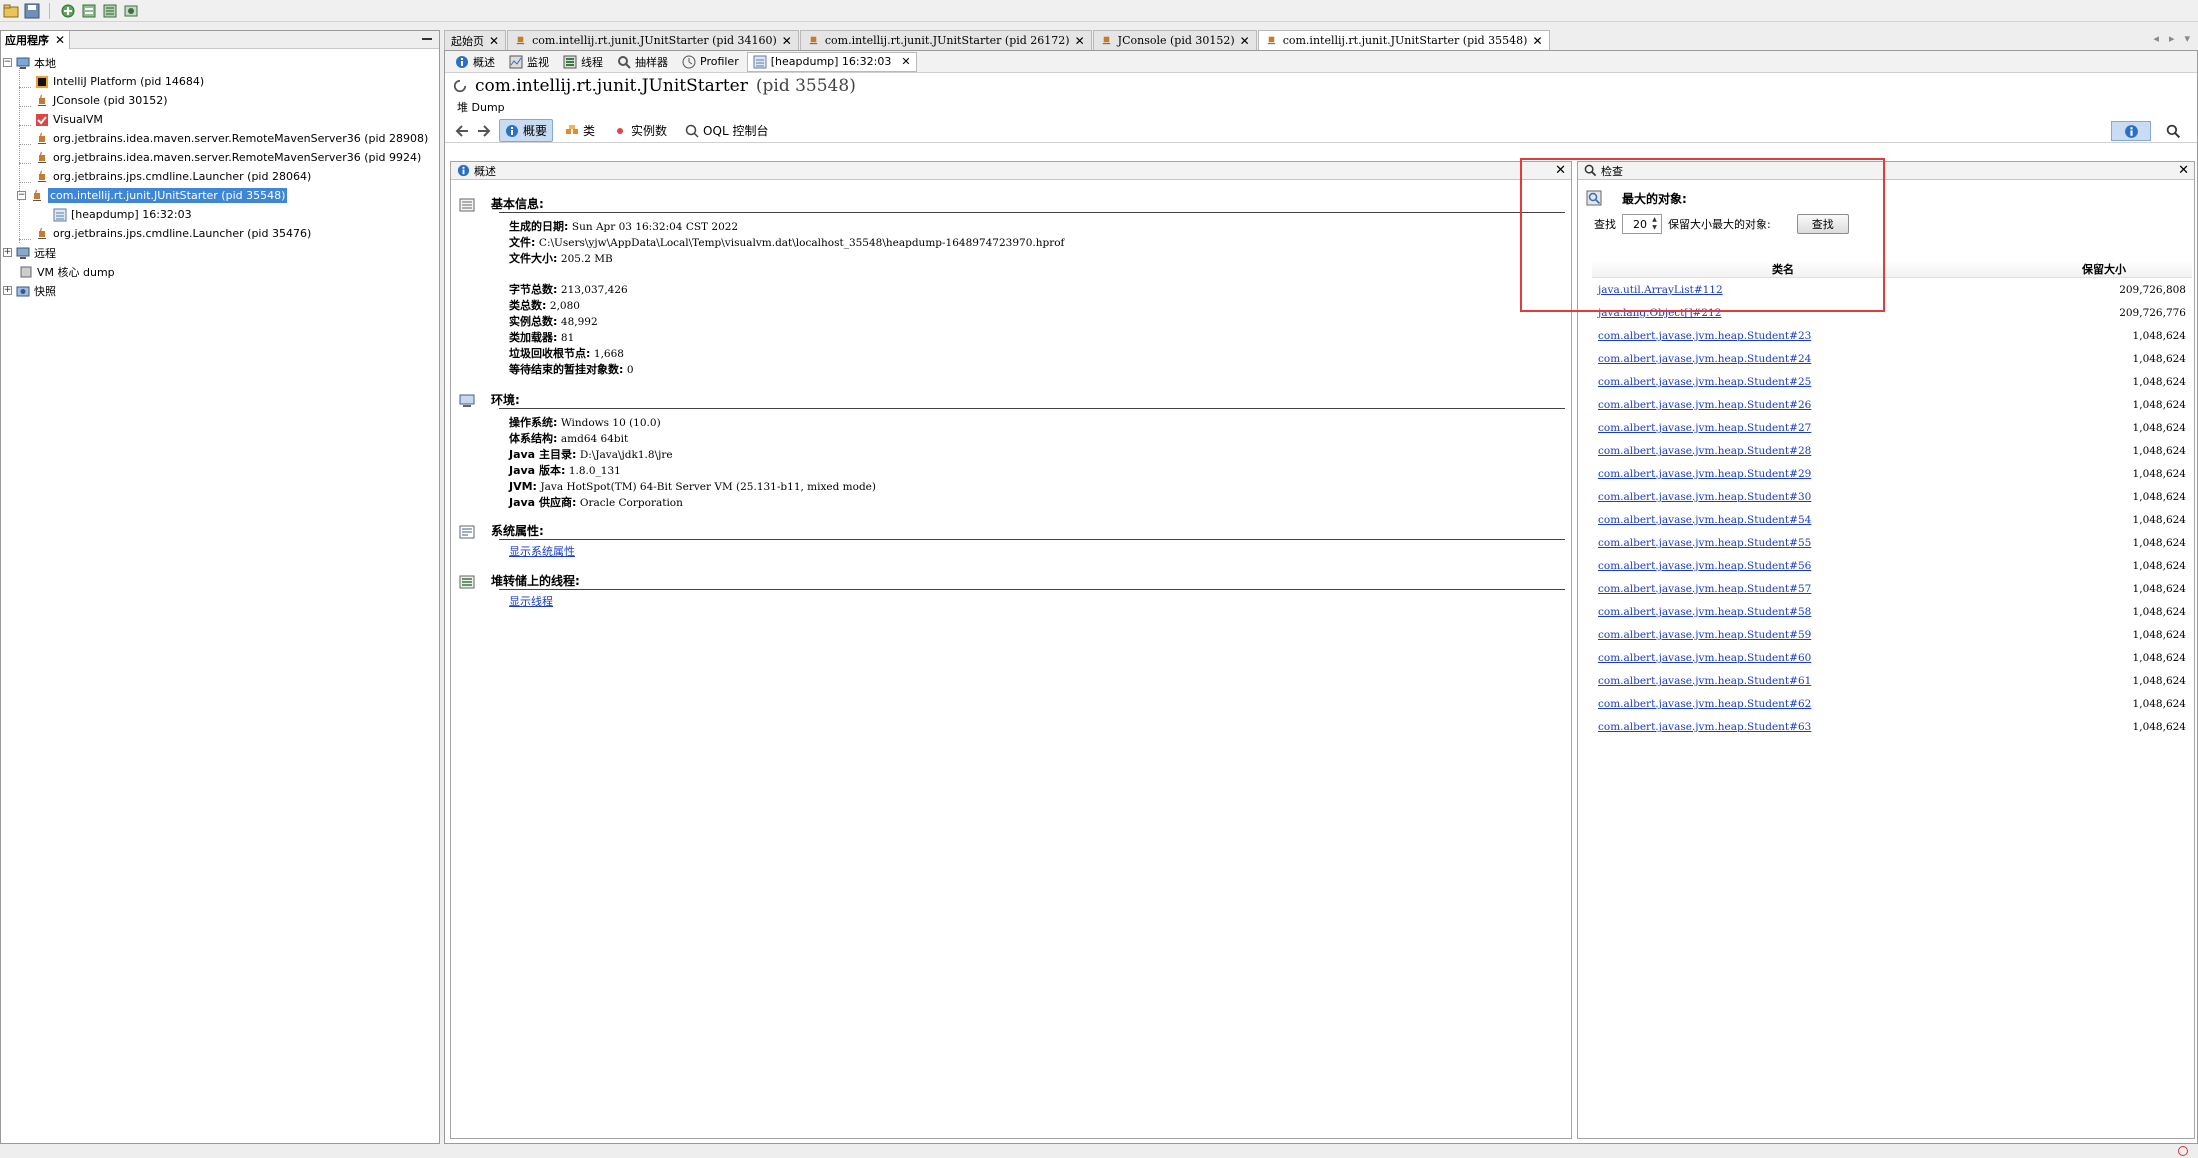 This screenshot has height=1158, width=2198. I want to click on tab-app: JConsole (pid 30152) ✕, so click(1174, 40).